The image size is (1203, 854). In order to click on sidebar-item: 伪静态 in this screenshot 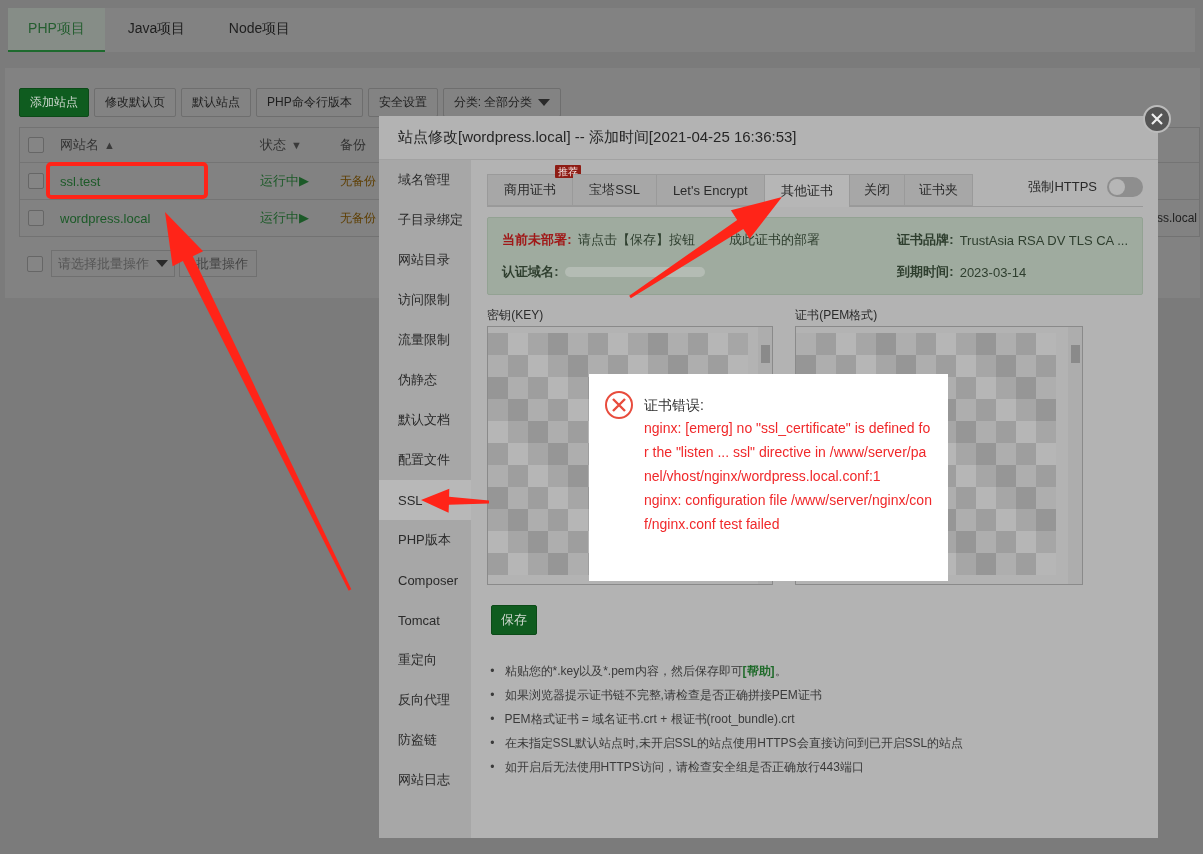, I will do `click(425, 380)`.